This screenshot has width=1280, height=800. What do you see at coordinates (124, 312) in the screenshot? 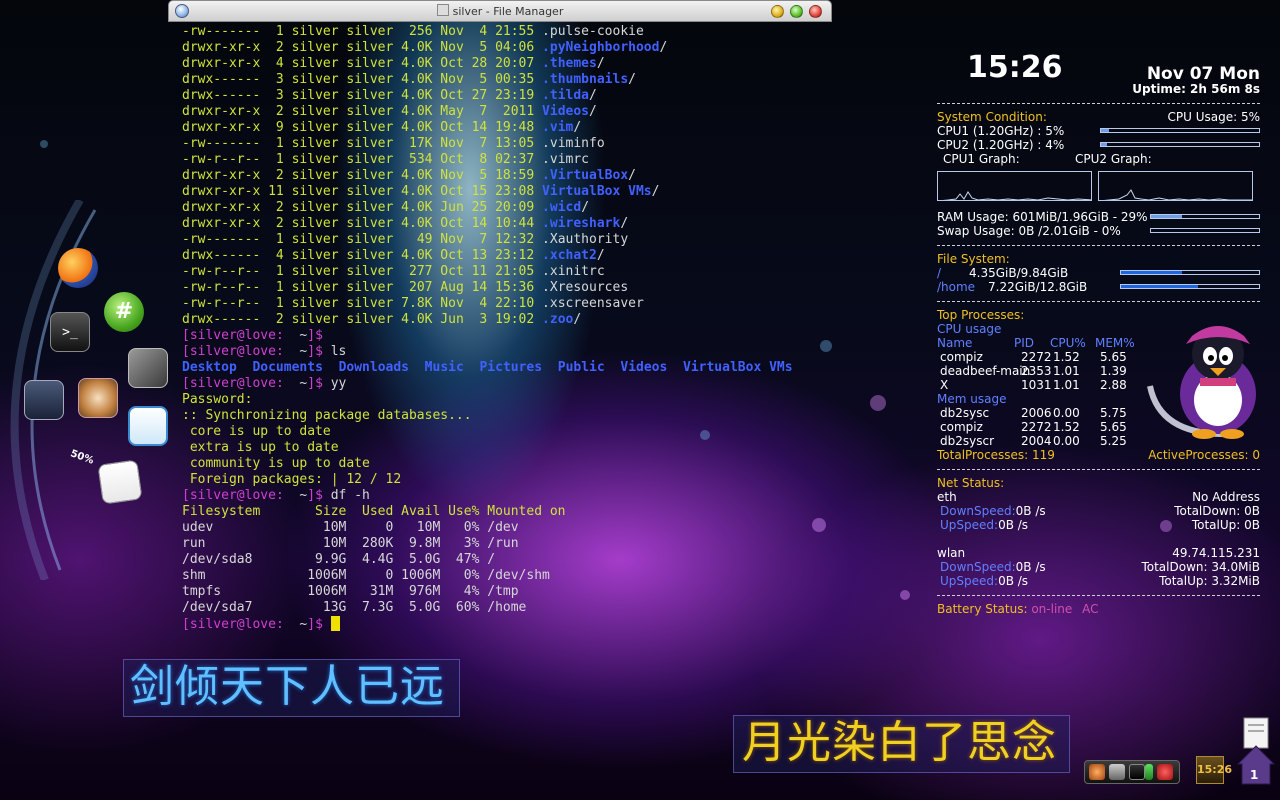
I see `chat-icon: #` at bounding box center [124, 312].